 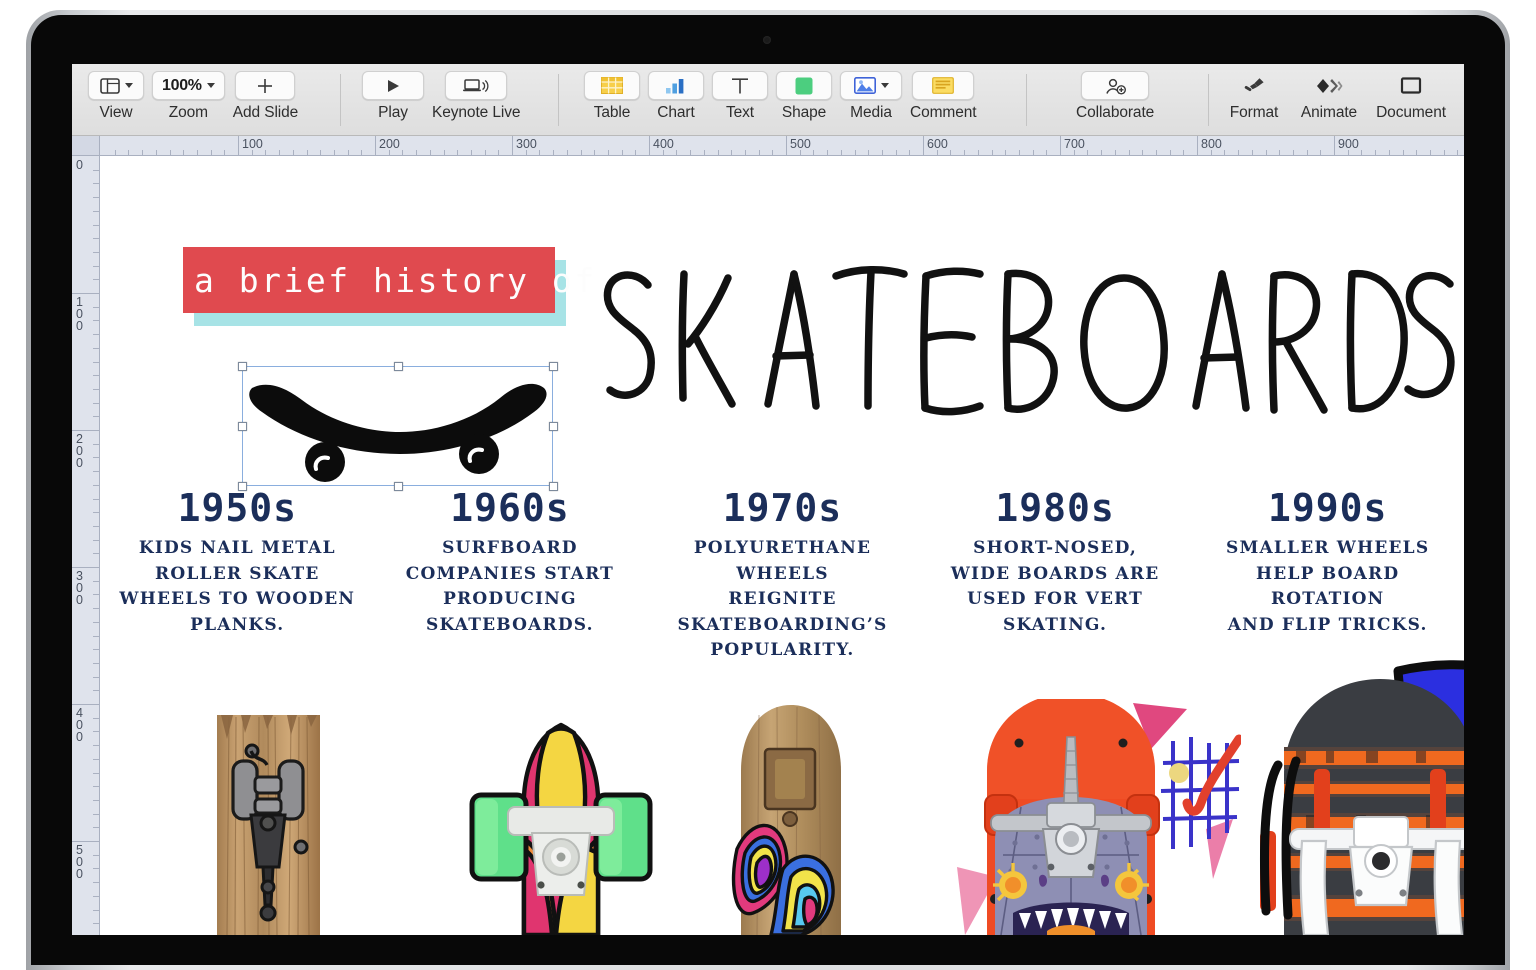 I want to click on toolbar-button-document: Document, so click(x=1411, y=96).